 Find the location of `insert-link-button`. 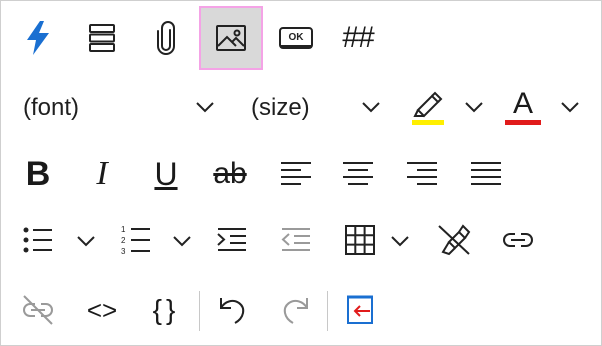

insert-link-button is located at coordinates (518, 240).